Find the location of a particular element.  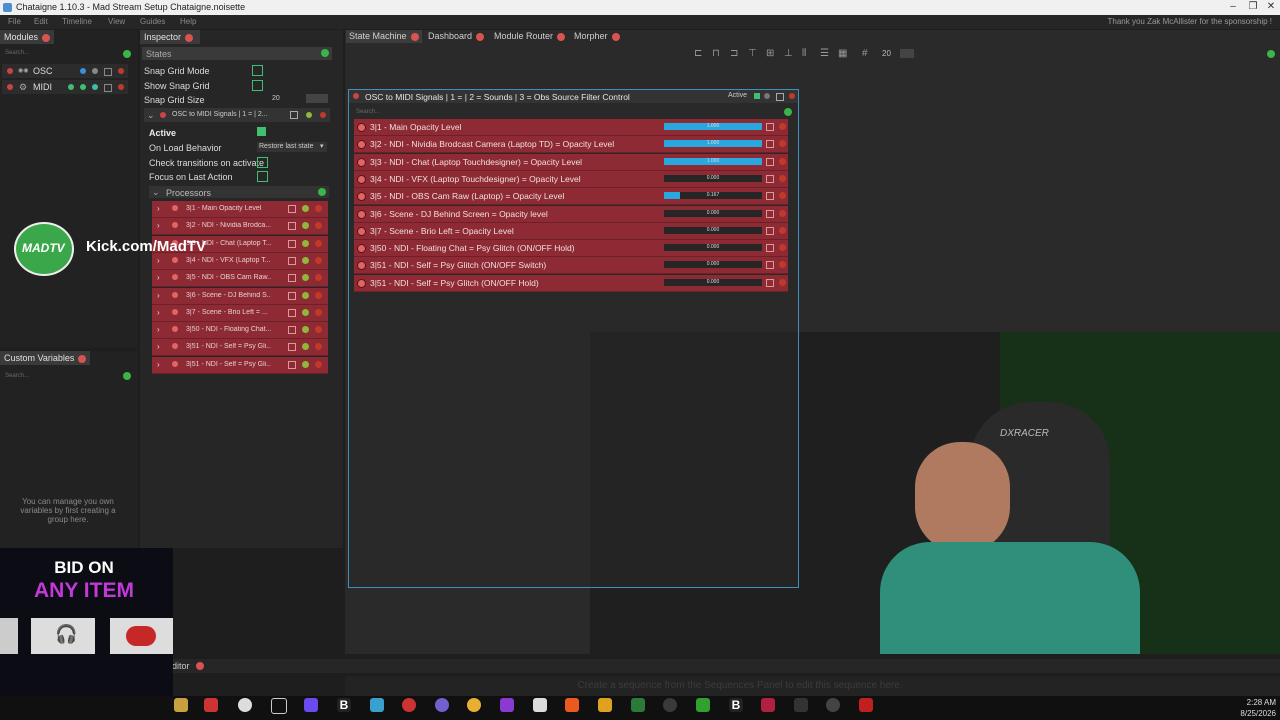

window-app-icon is located at coordinates (801, 705).